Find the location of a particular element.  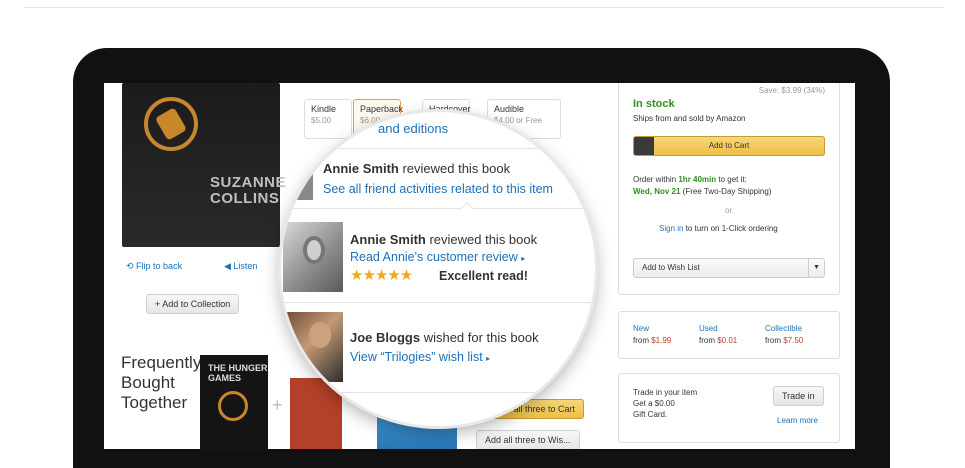

activity-header: Annie Smith reviewed this book is located at coordinates (416, 168).